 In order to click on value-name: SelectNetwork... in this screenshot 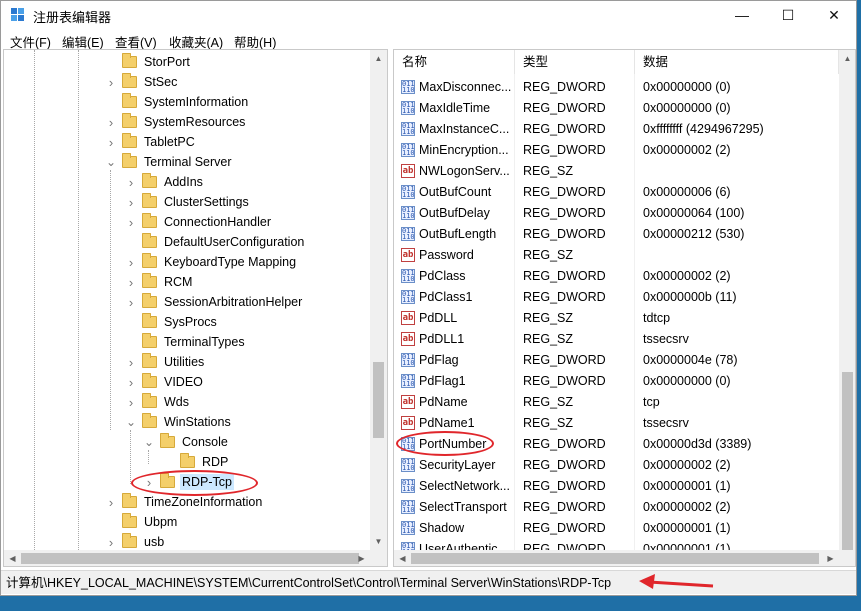, I will do `click(465, 486)`.